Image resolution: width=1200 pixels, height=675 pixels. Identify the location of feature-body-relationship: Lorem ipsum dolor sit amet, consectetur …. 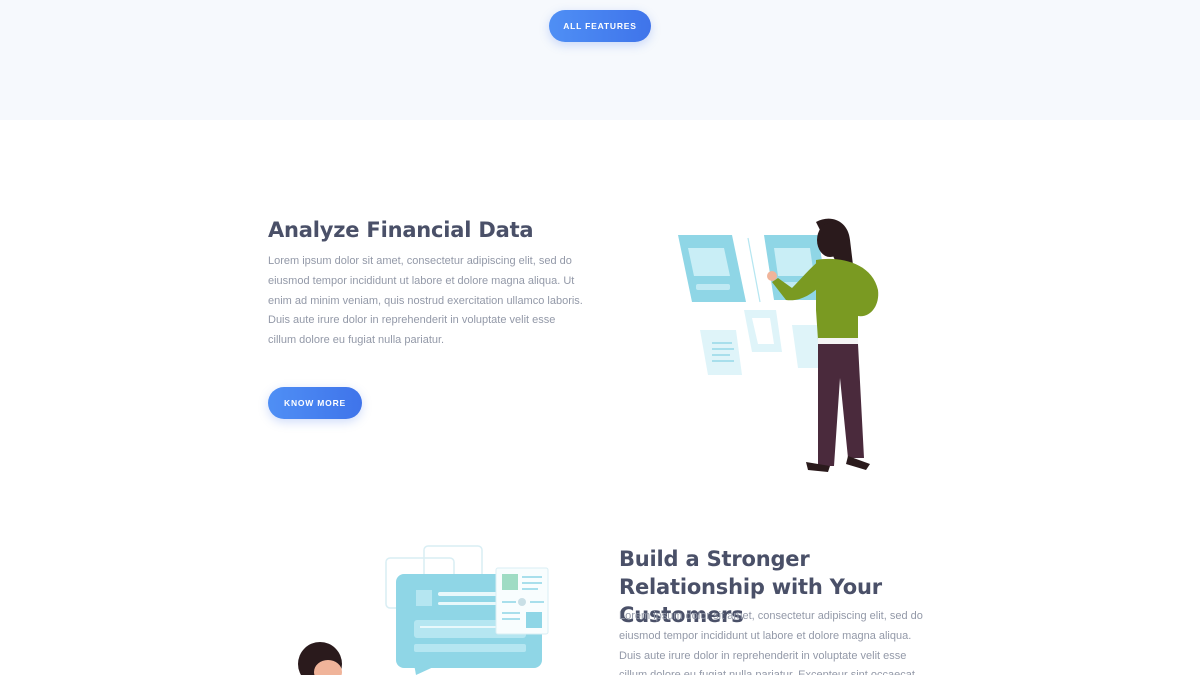
(771, 642).